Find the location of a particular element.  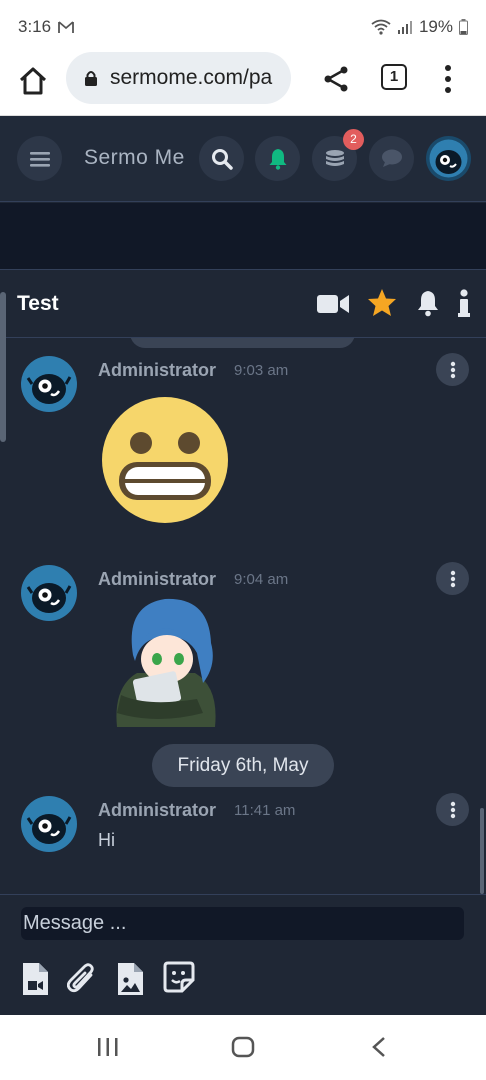

chat-bubble-icon is located at coordinates (391, 158).